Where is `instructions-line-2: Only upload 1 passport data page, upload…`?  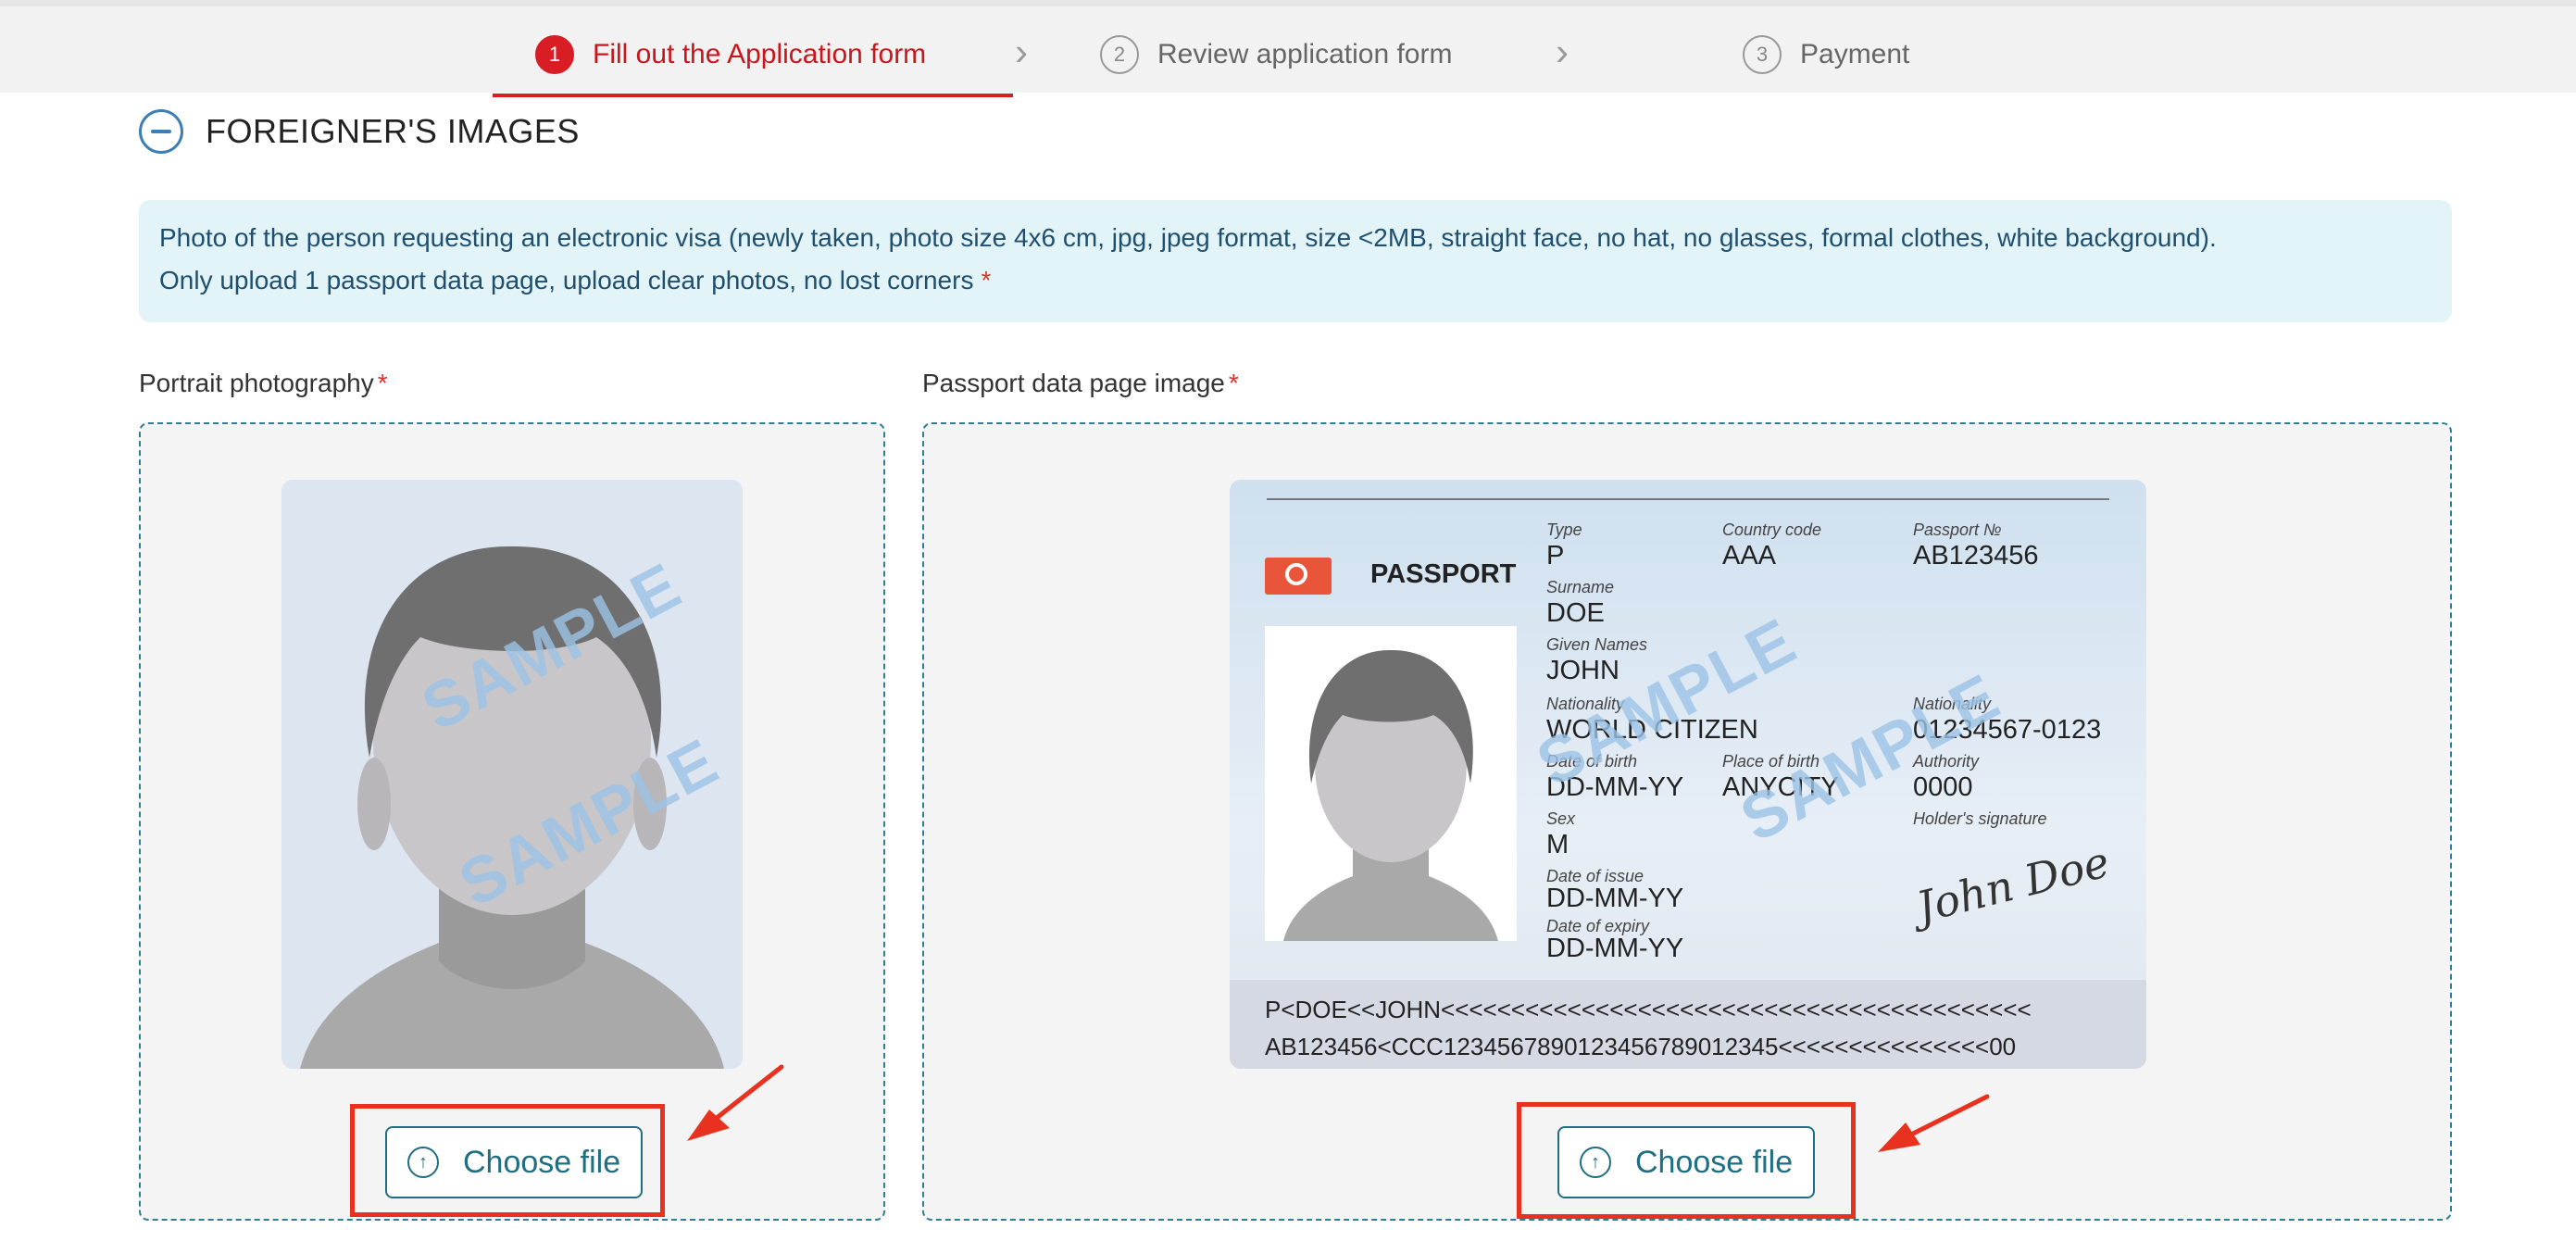
instructions-line-2: Only upload 1 passport data page, upload… is located at coordinates (566, 281).